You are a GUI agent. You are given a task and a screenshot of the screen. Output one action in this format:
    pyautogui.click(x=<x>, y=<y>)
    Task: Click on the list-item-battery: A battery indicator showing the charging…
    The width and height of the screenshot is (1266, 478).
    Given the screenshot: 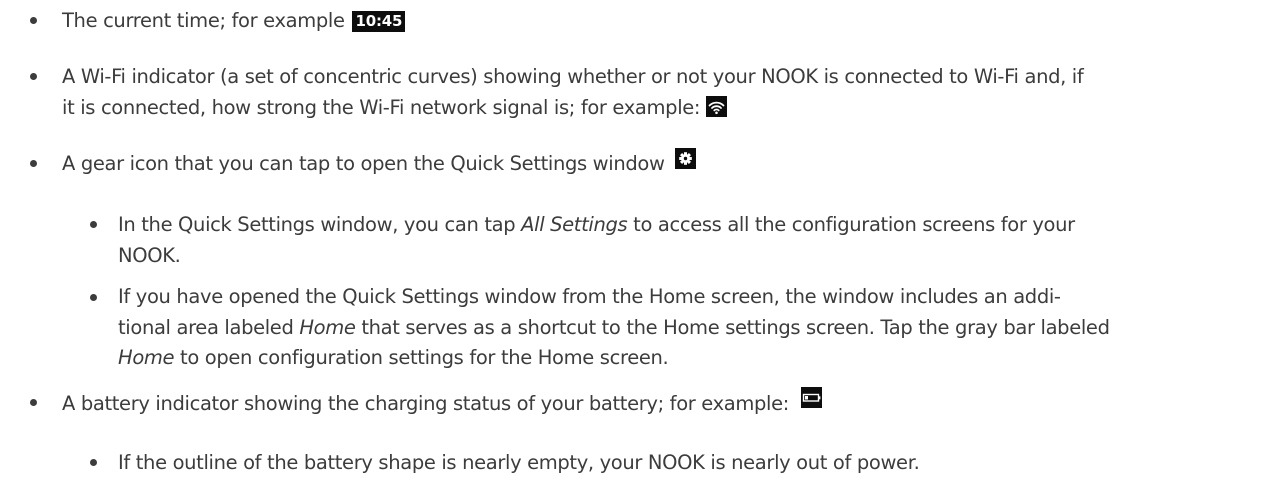 What is the action you would take?
    pyautogui.click(x=657, y=403)
    